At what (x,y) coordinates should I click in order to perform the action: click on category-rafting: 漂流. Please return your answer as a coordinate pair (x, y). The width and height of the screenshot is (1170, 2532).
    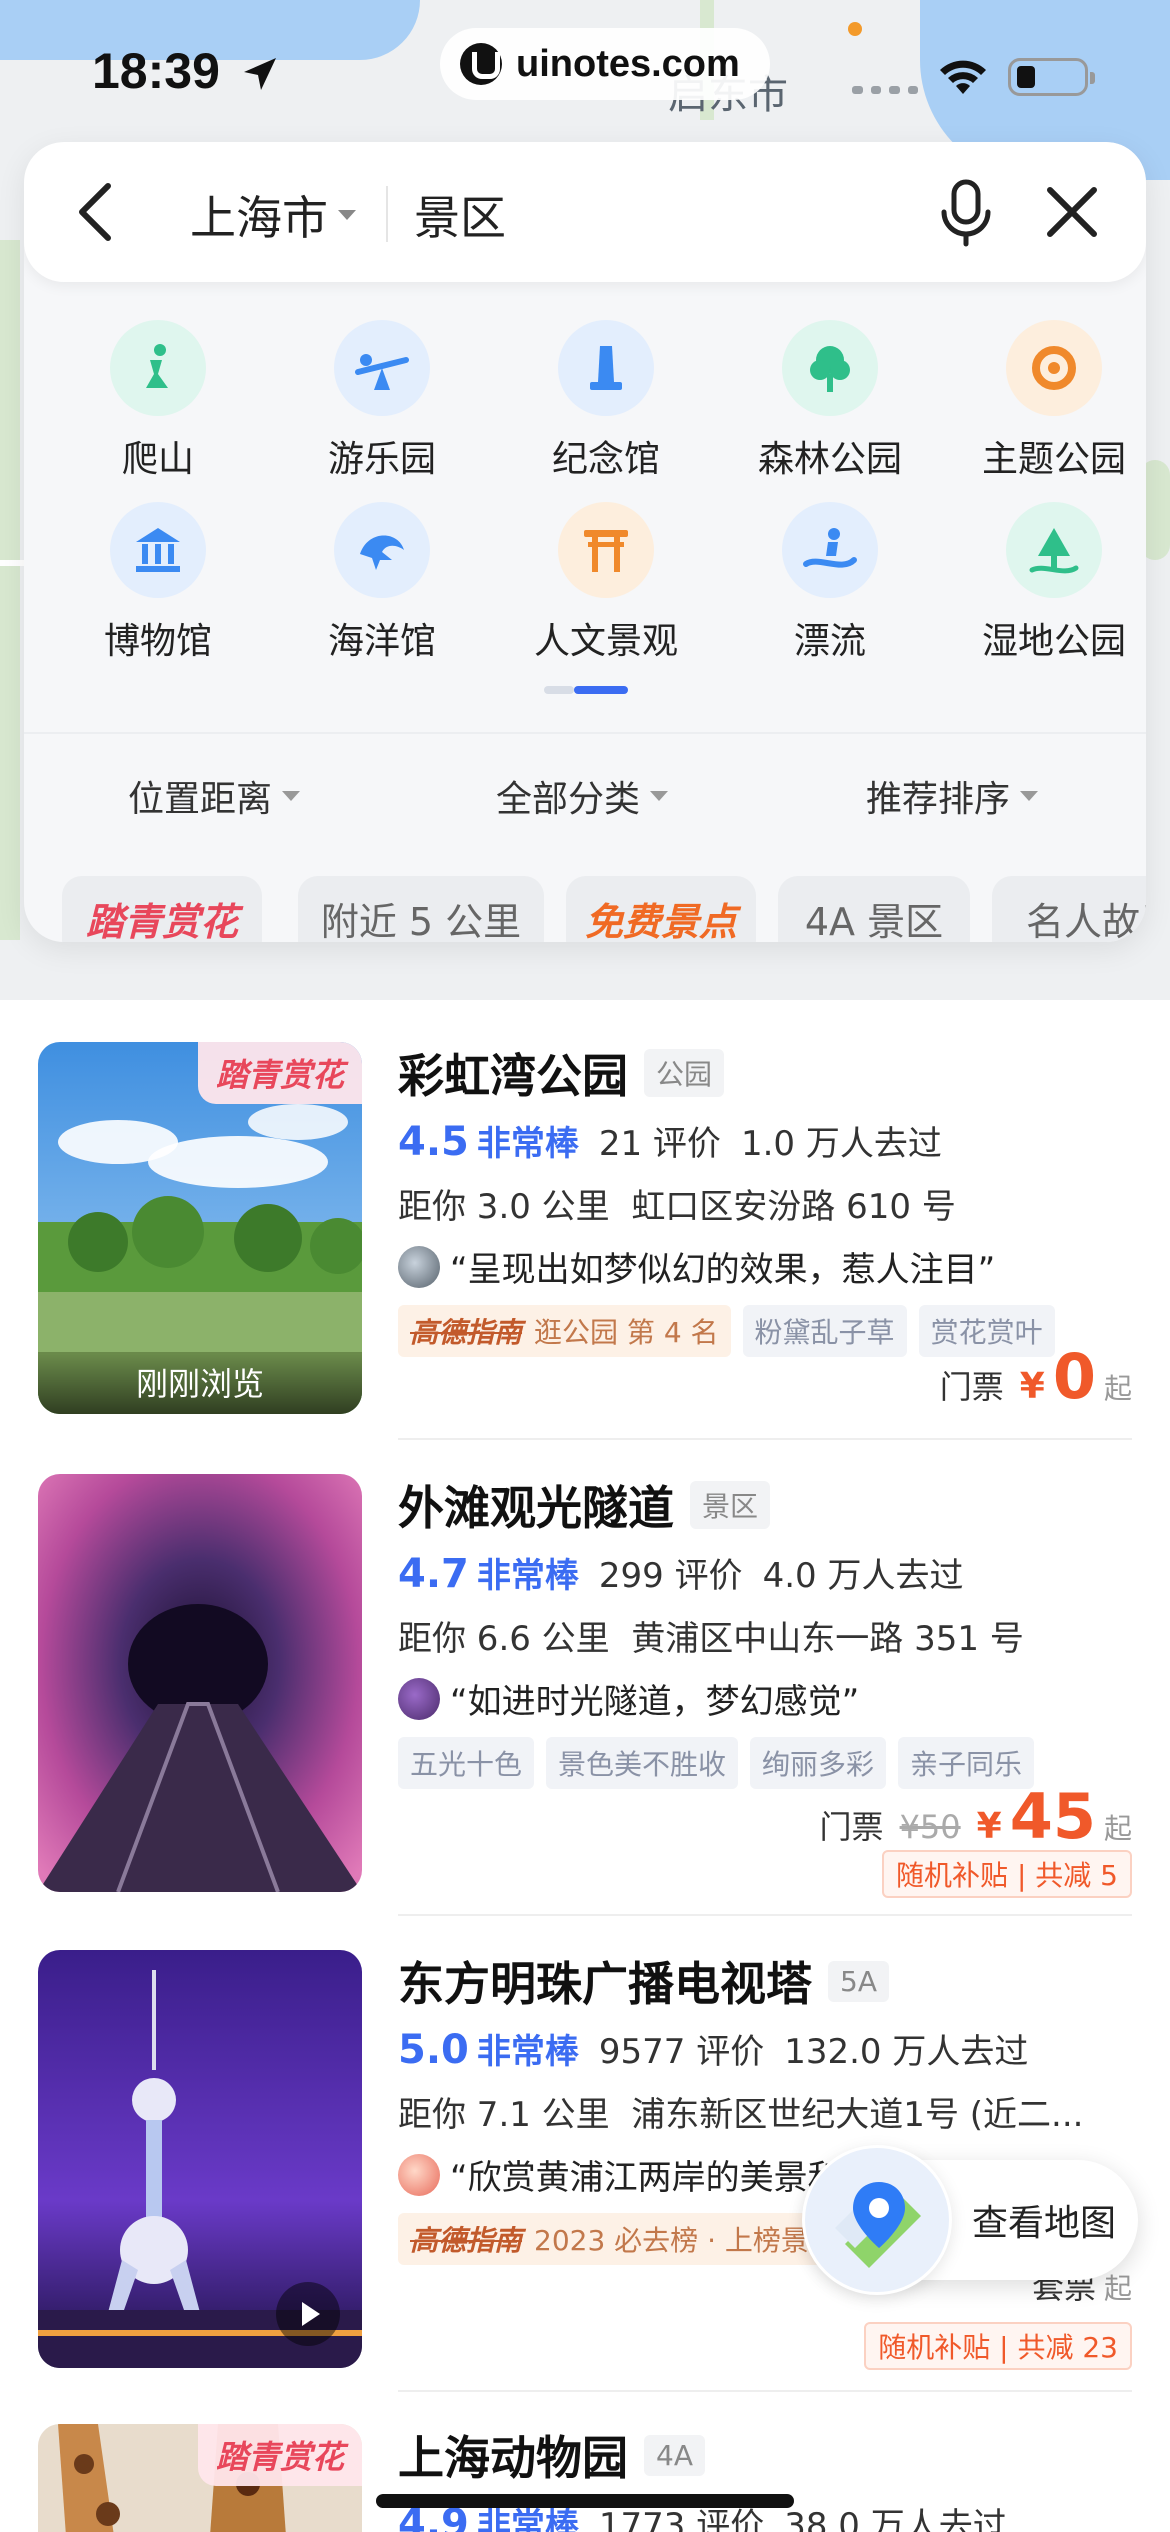
    Looking at the image, I should click on (830, 583).